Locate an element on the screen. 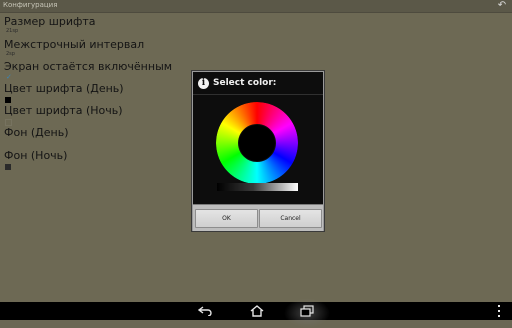 Image resolution: width=512 pixels, height=328 pixels. selected-color-preview is located at coordinates (257, 143).